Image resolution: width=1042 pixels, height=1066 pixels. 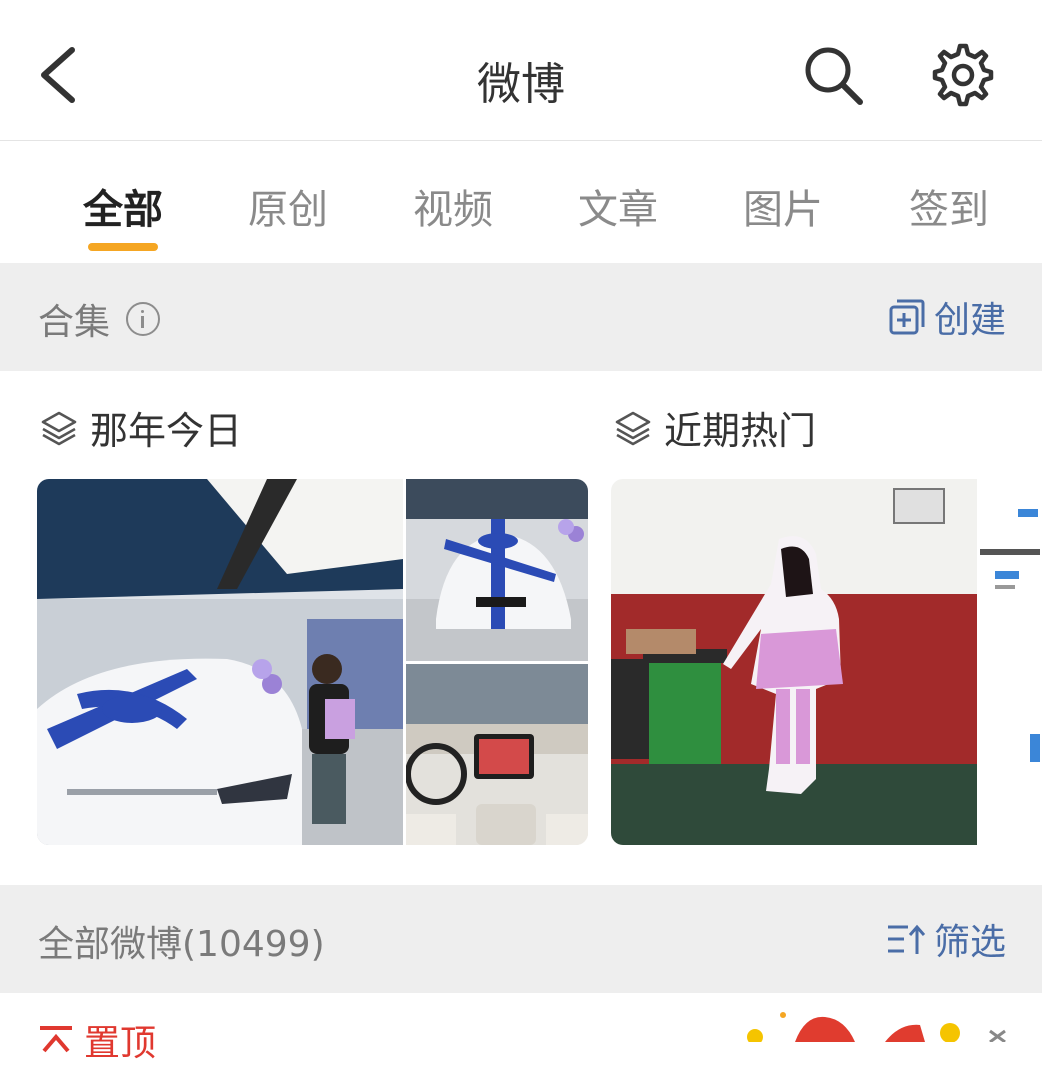 I want to click on filter-label: 筛选, so click(x=969, y=942).